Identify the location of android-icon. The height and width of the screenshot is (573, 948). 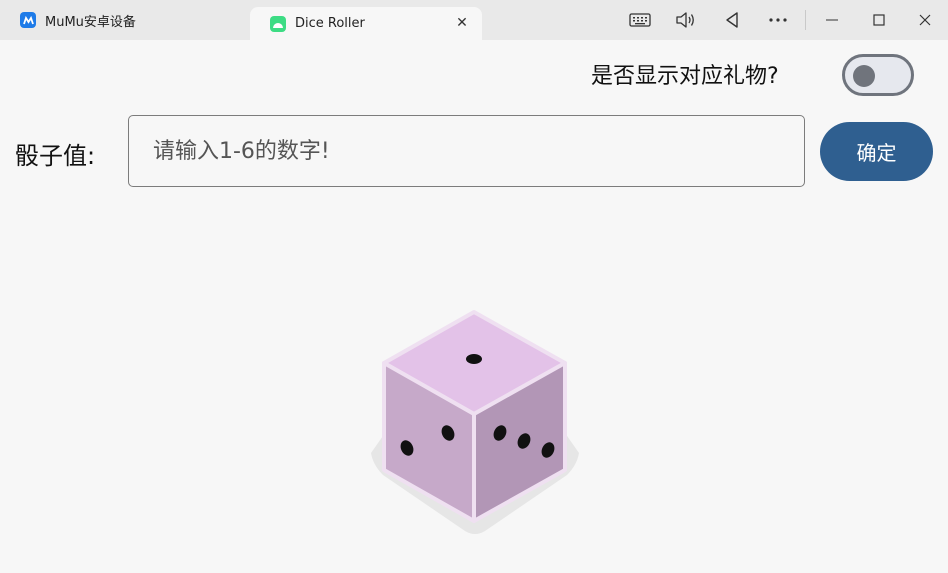
(278, 23).